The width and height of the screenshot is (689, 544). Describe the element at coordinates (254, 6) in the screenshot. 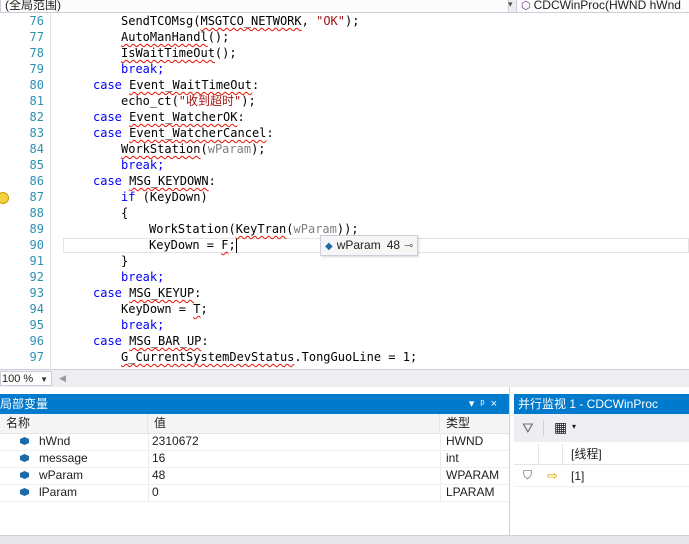

I see `scope-dropdown: (全局范围)` at that location.